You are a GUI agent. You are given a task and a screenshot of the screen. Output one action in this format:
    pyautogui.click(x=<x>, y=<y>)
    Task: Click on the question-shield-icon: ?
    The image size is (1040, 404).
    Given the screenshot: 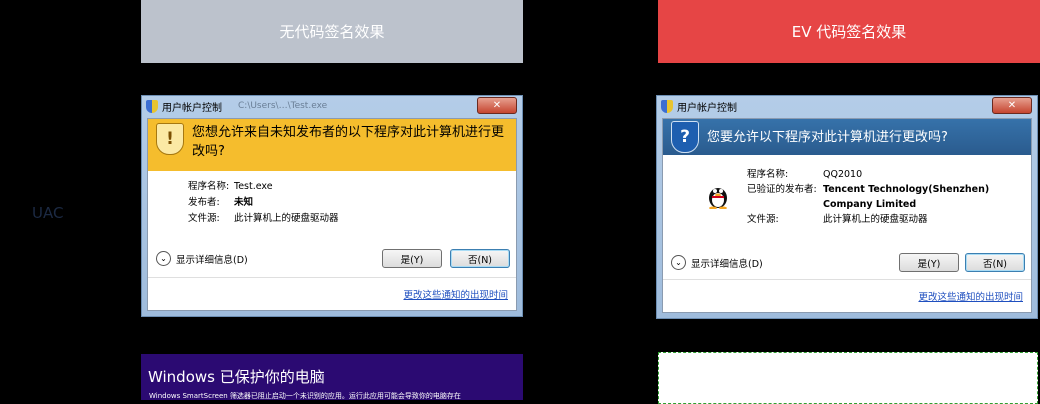 What is the action you would take?
    pyautogui.click(x=685, y=137)
    